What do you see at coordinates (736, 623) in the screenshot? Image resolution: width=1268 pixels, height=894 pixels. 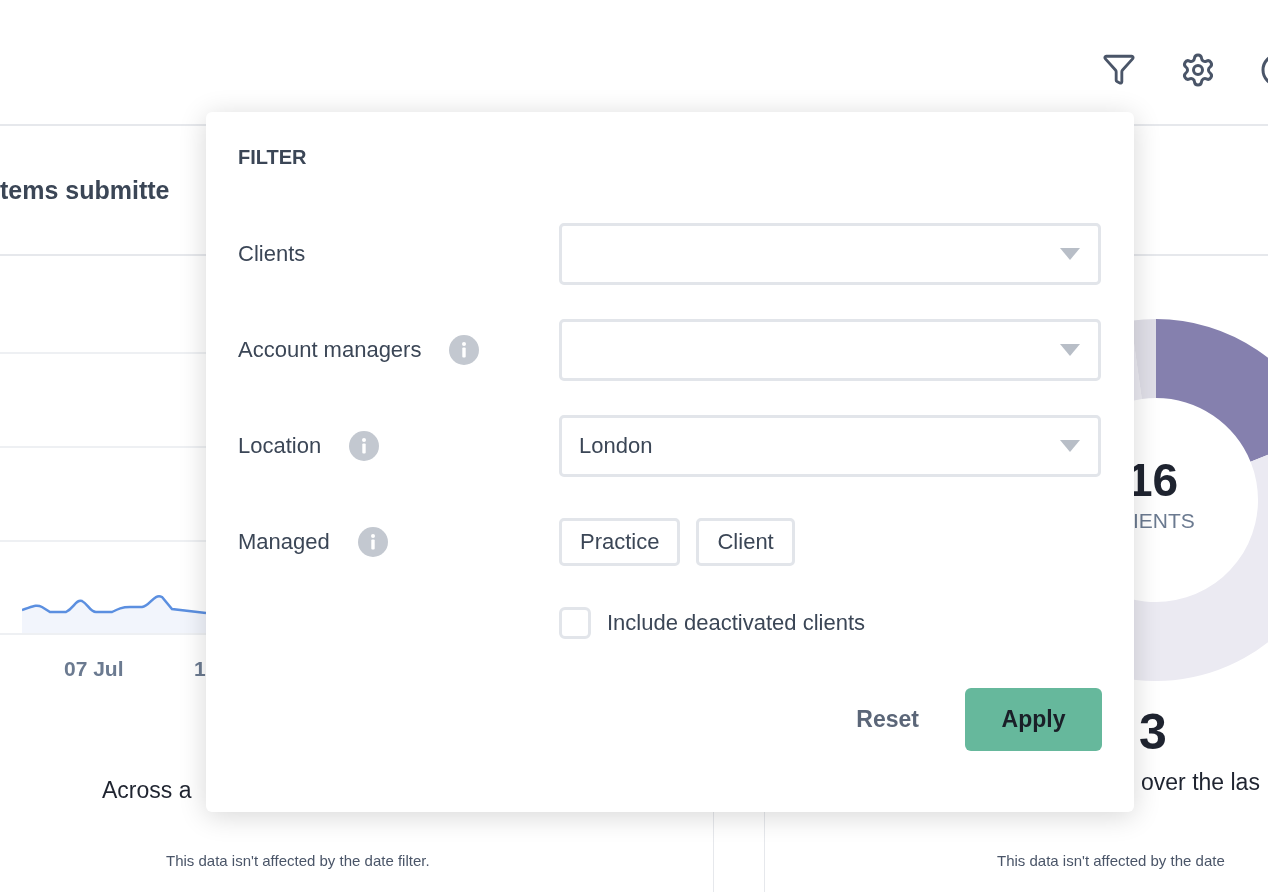 I see `checkbox-label: Include deactivated clients` at bounding box center [736, 623].